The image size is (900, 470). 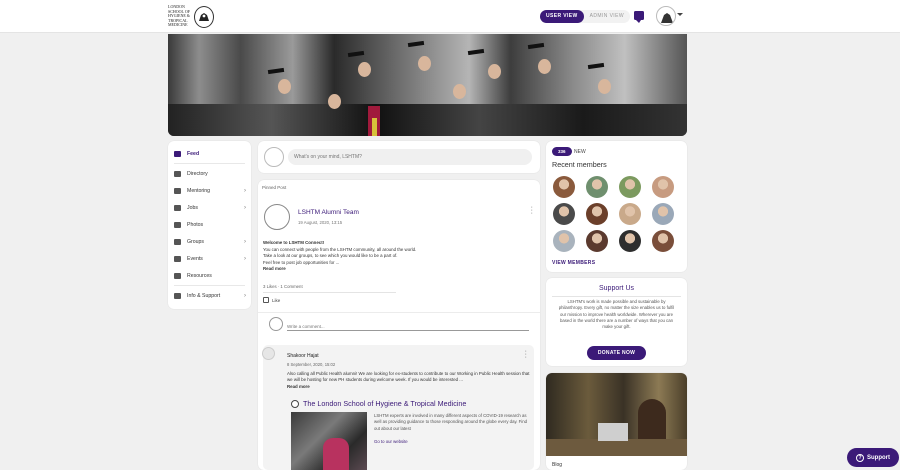 What do you see at coordinates (618, 214) in the screenshot?
I see `members-grid` at bounding box center [618, 214].